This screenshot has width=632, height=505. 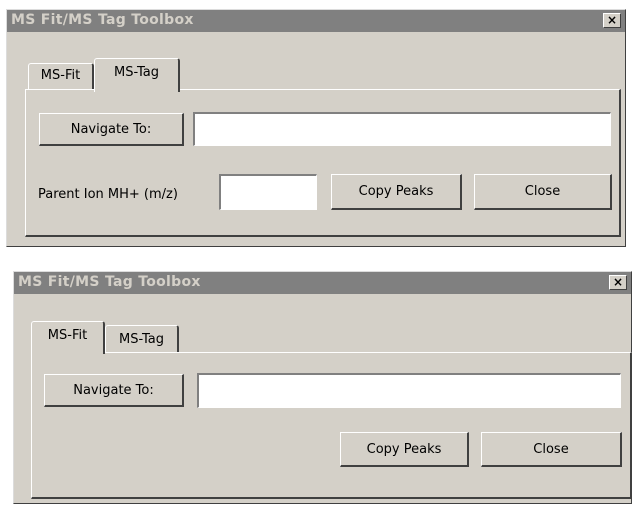 I want to click on parent-ion-label: Parent Ion MH+ (m/z), so click(x=108, y=194).